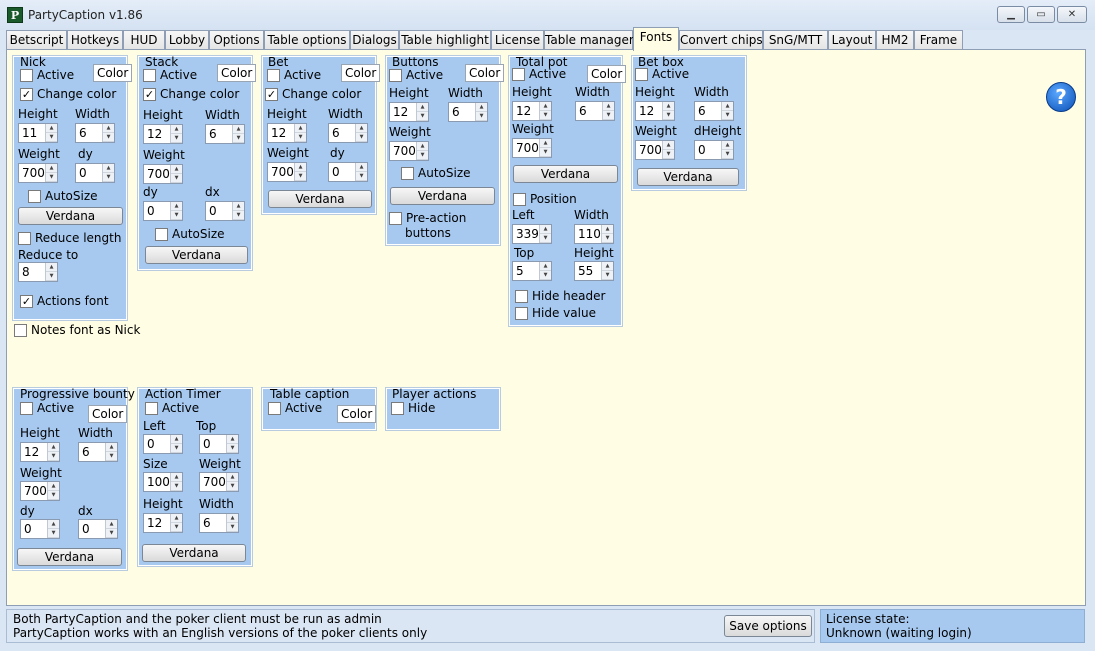 This screenshot has width=1095, height=651. Describe the element at coordinates (219, 444) in the screenshot. I see `action-timer-top-spinner: 0 ▲ ▼` at that location.